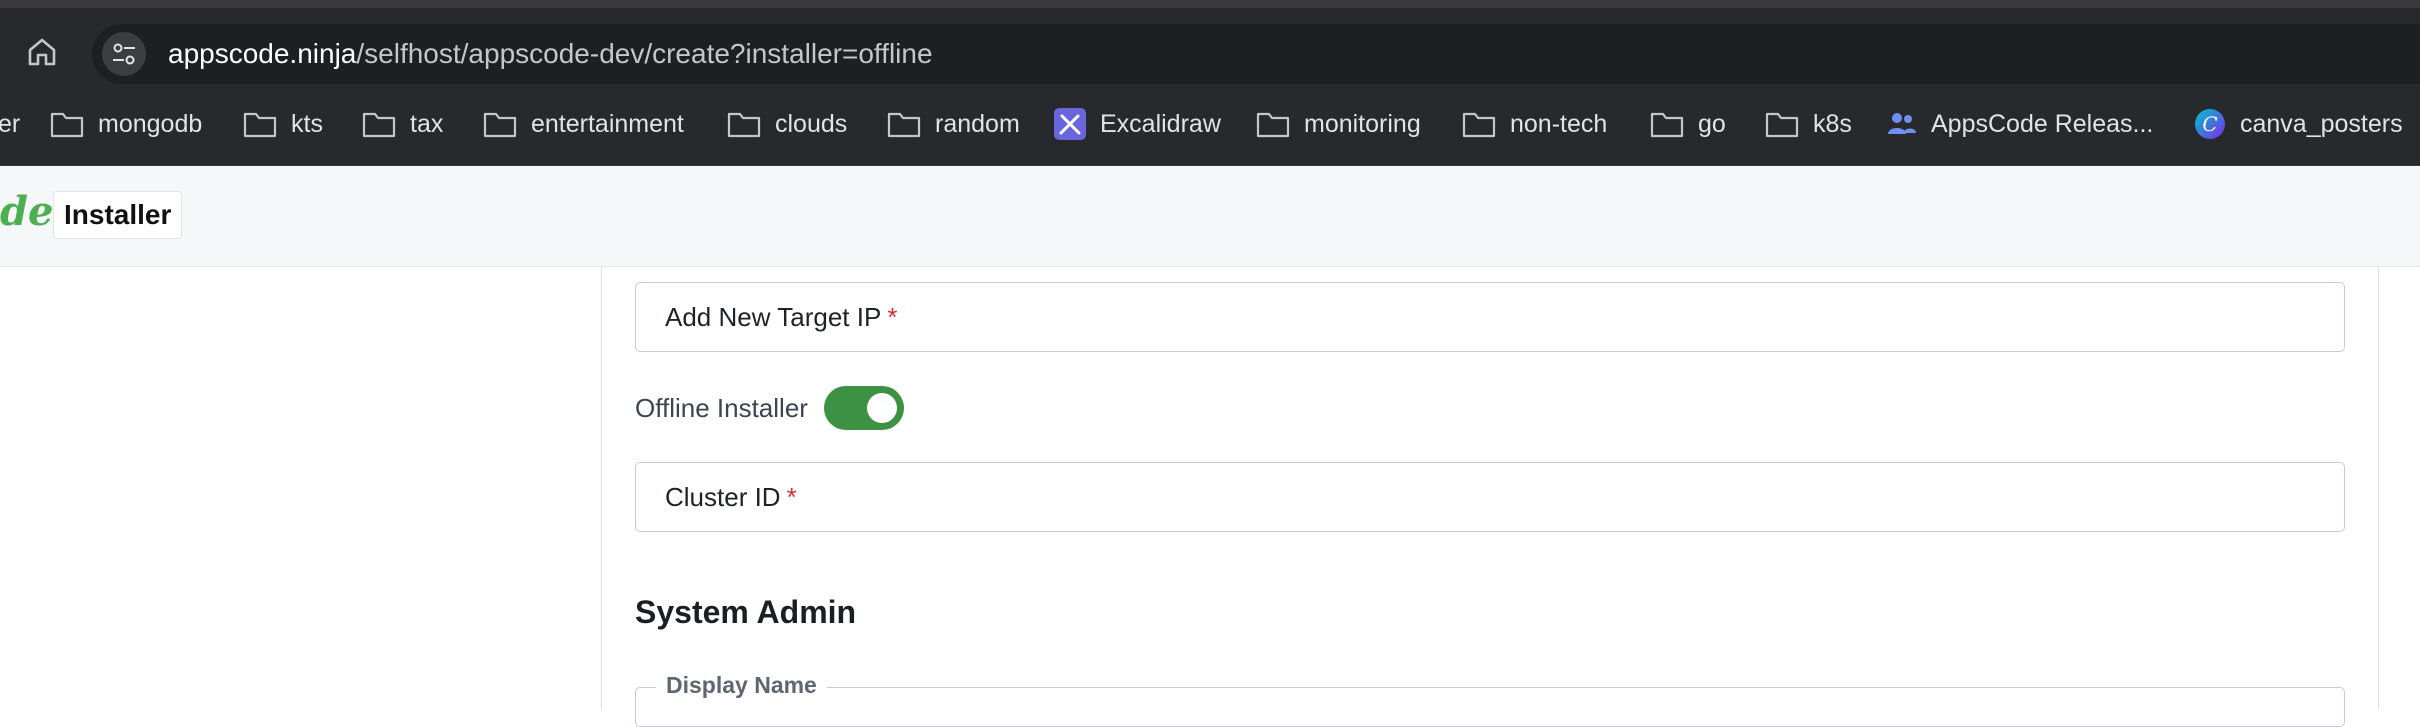 Image resolution: width=2420 pixels, height=727 pixels. I want to click on bookmark-folder-mongodb: mongodb, so click(126, 124).